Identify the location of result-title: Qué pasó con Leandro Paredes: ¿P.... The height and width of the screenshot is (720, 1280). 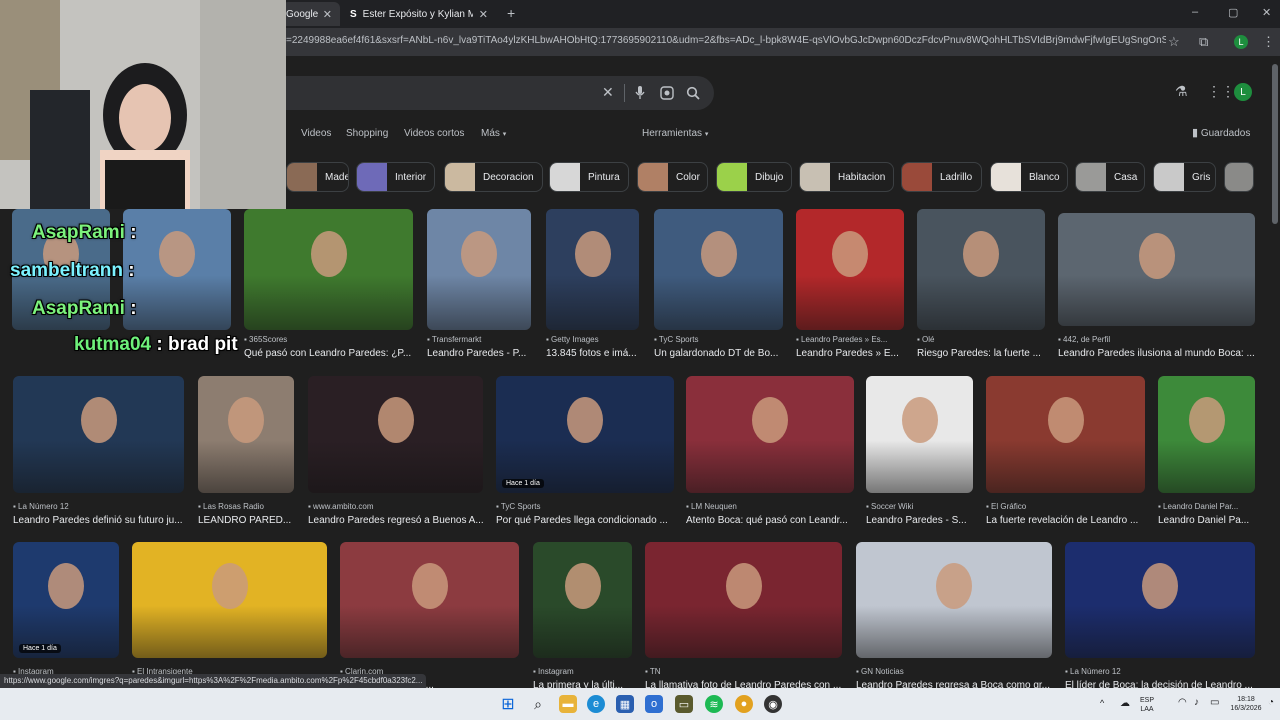
(328, 353).